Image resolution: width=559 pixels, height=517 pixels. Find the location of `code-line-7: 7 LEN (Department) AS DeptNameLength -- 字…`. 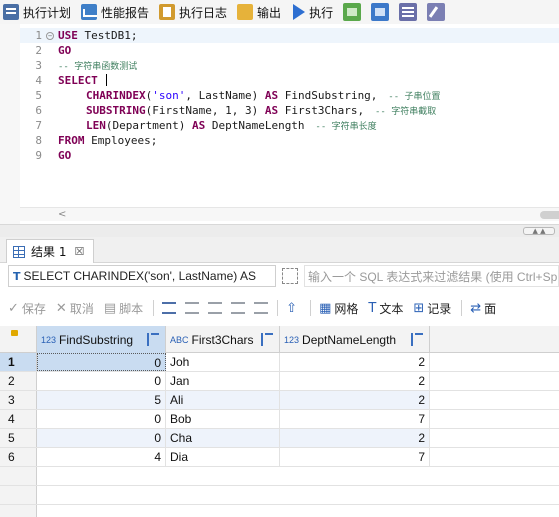

code-line-7: 7 LEN (Department) AS DeptNameLength -- 字… is located at coordinates (289, 125).